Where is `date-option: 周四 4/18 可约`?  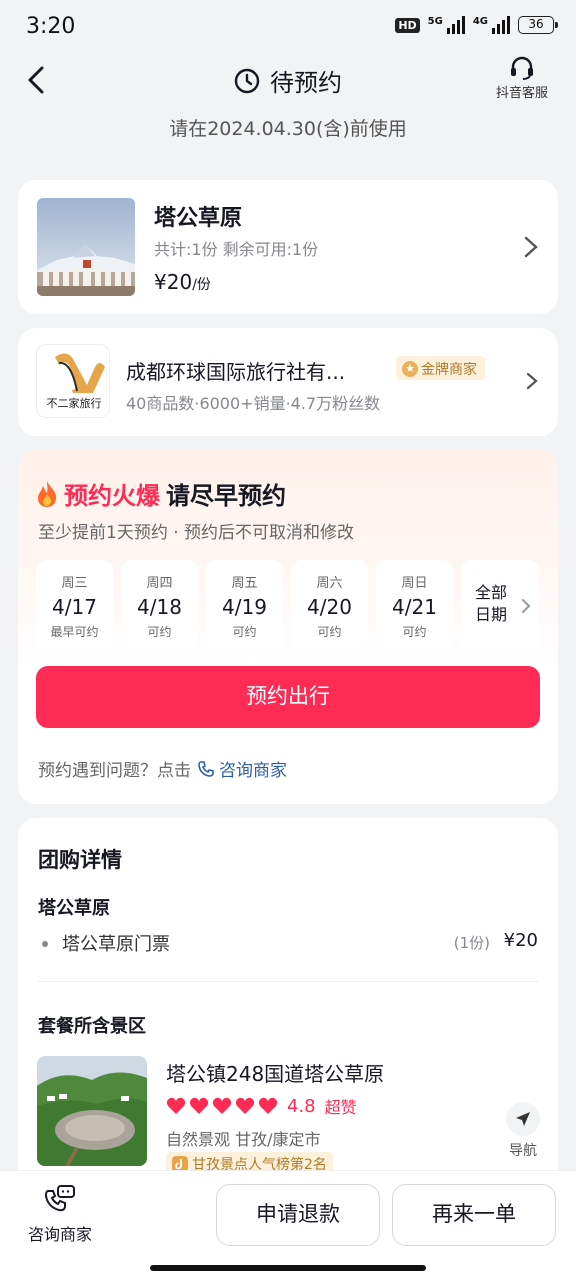
date-option: 周四 4/18 可约 is located at coordinates (159, 605).